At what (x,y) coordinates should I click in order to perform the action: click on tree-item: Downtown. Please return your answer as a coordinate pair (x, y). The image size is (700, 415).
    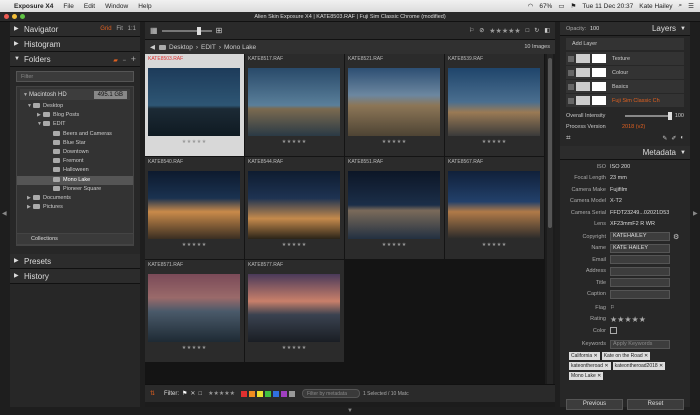
    Looking at the image, I should click on (75, 152).